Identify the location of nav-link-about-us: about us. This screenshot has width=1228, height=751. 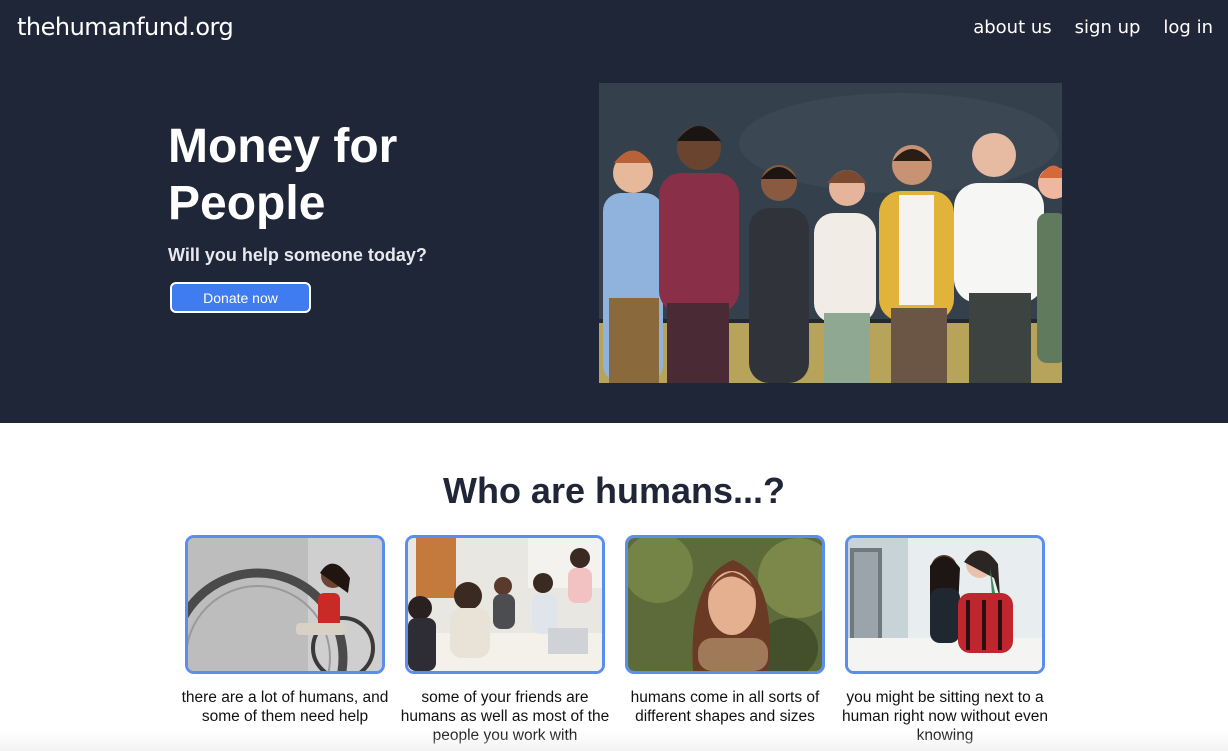
(1012, 27).